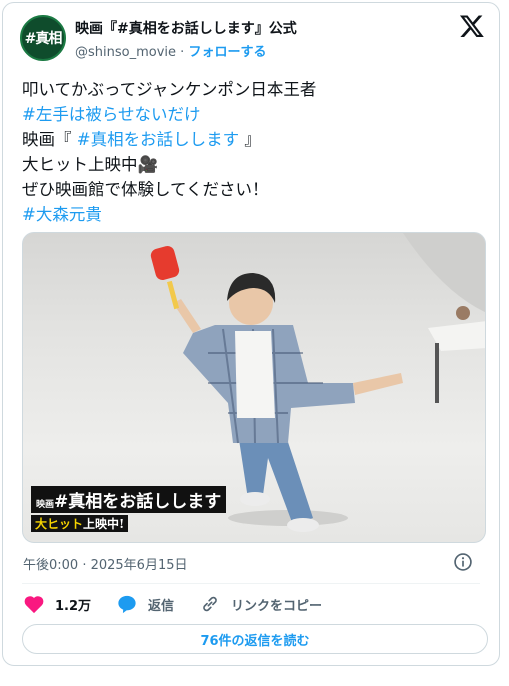 This screenshot has height=686, width=509. I want to click on caption-subtitle: 大ヒット上映中!, so click(80, 523).